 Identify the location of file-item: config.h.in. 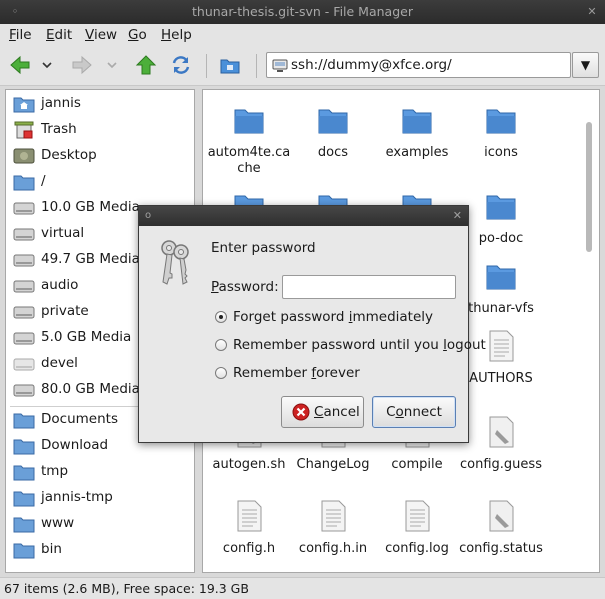
(333, 528).